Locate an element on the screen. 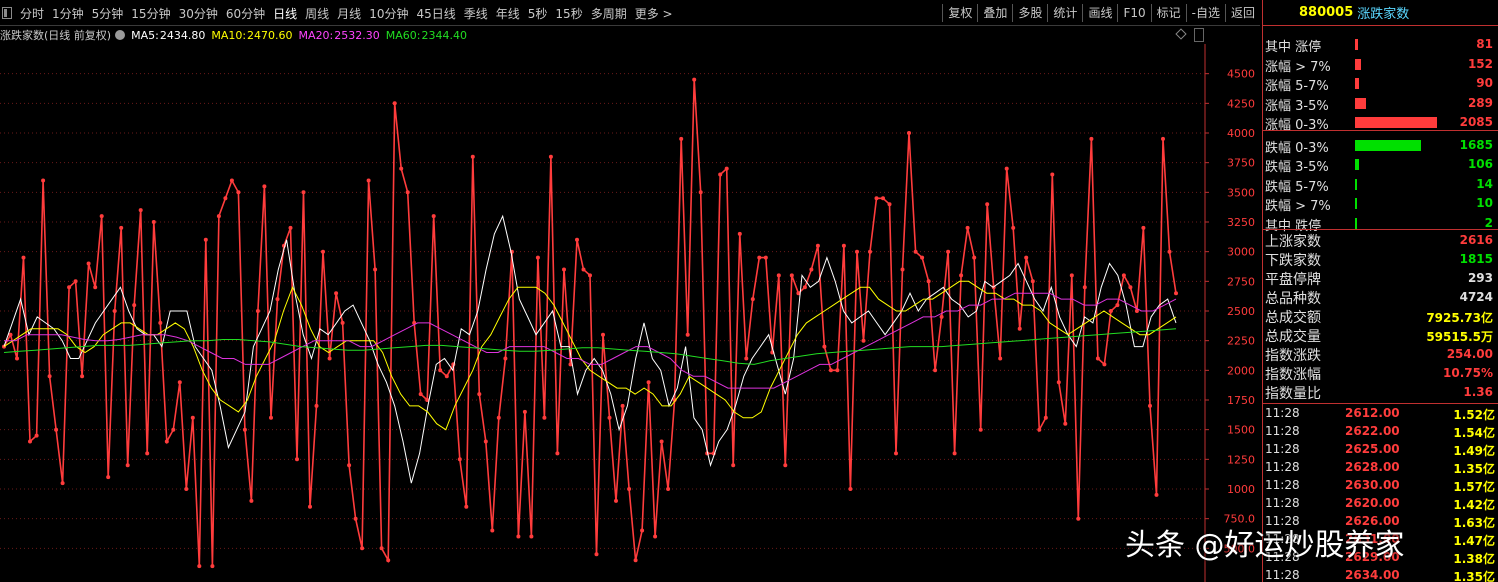  y-tick-label: 2500 is located at coordinates (1241, 311).